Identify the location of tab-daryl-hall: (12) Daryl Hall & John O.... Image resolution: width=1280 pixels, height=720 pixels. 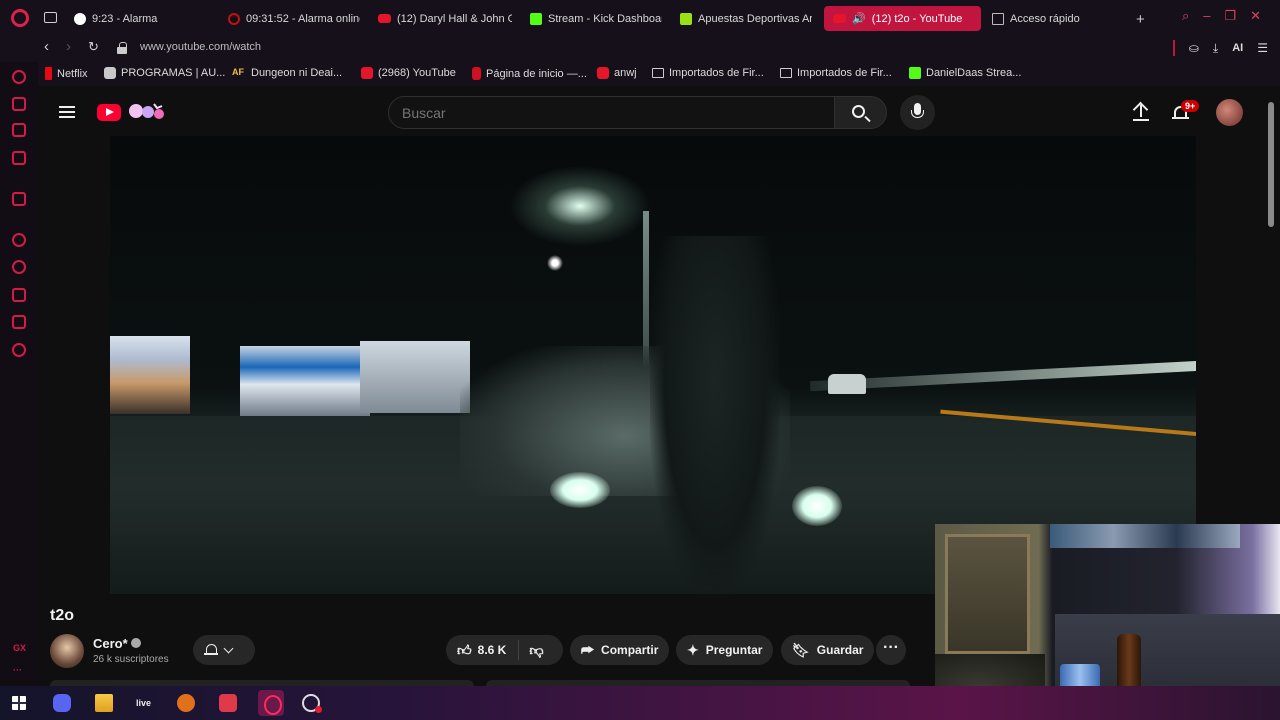
(443, 18).